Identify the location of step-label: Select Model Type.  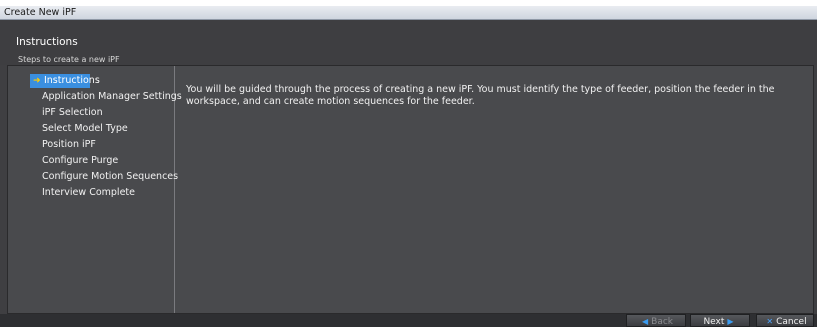
(85, 128).